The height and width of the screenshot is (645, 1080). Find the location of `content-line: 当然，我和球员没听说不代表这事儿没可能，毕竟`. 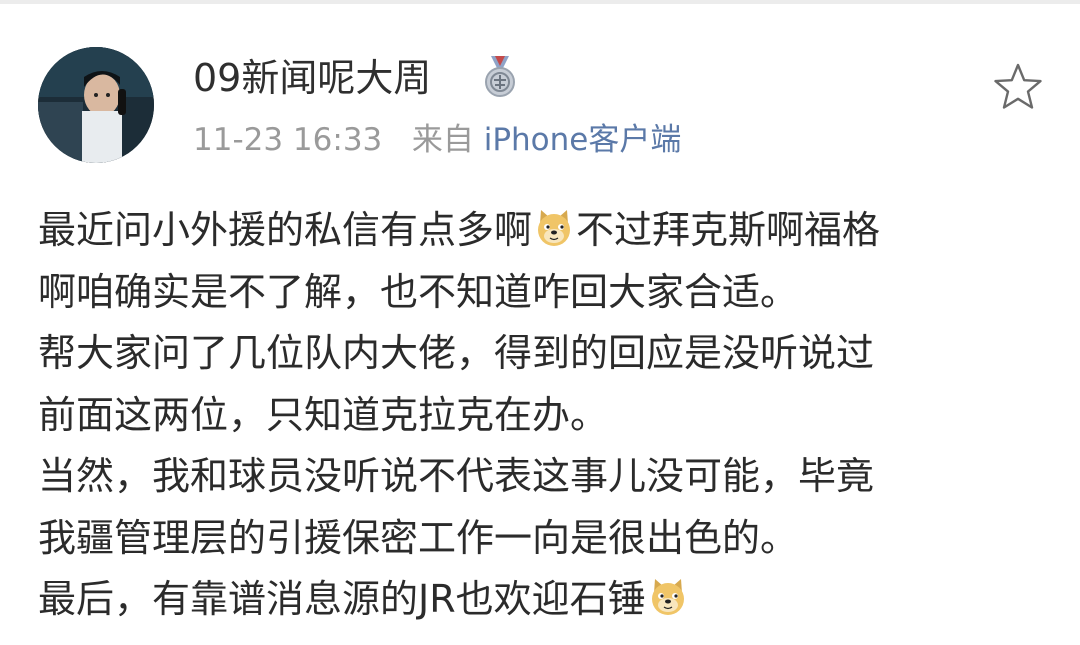

content-line: 当然，我和球员没听说不代表这事儿没可能，毕竟 is located at coordinates (456, 476).